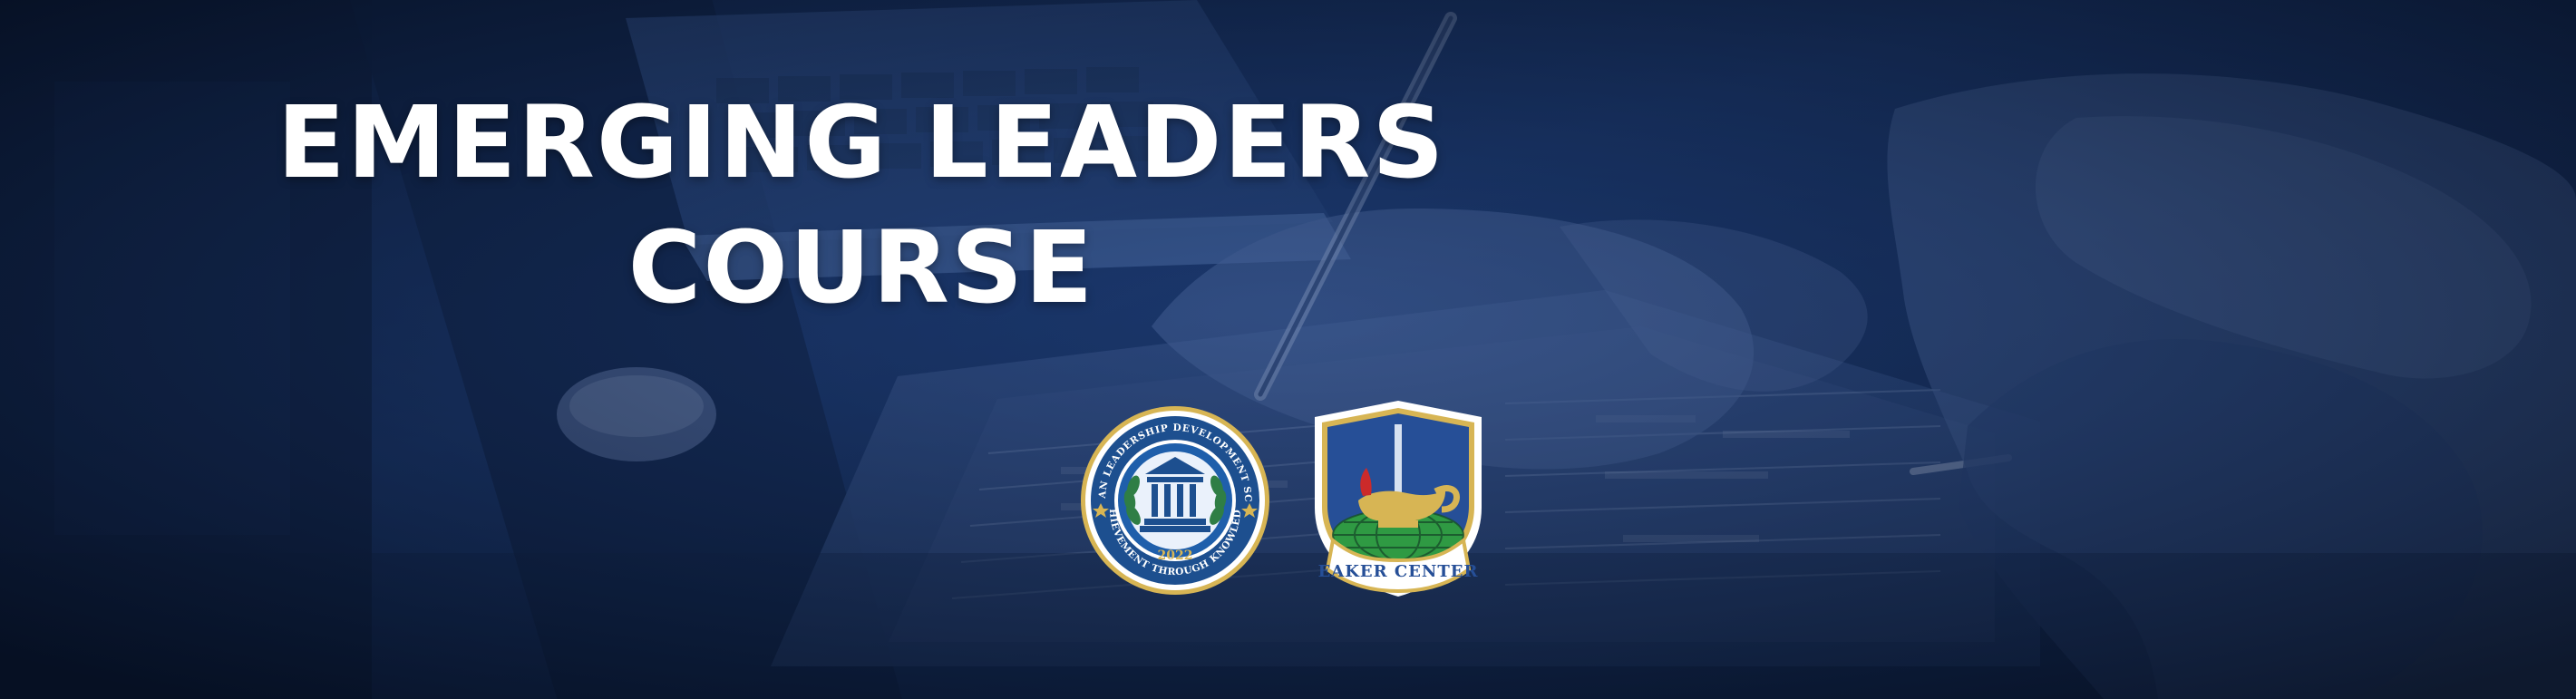  I want to click on eaker-center-shield: EAKER CENTER, so click(1398, 499).